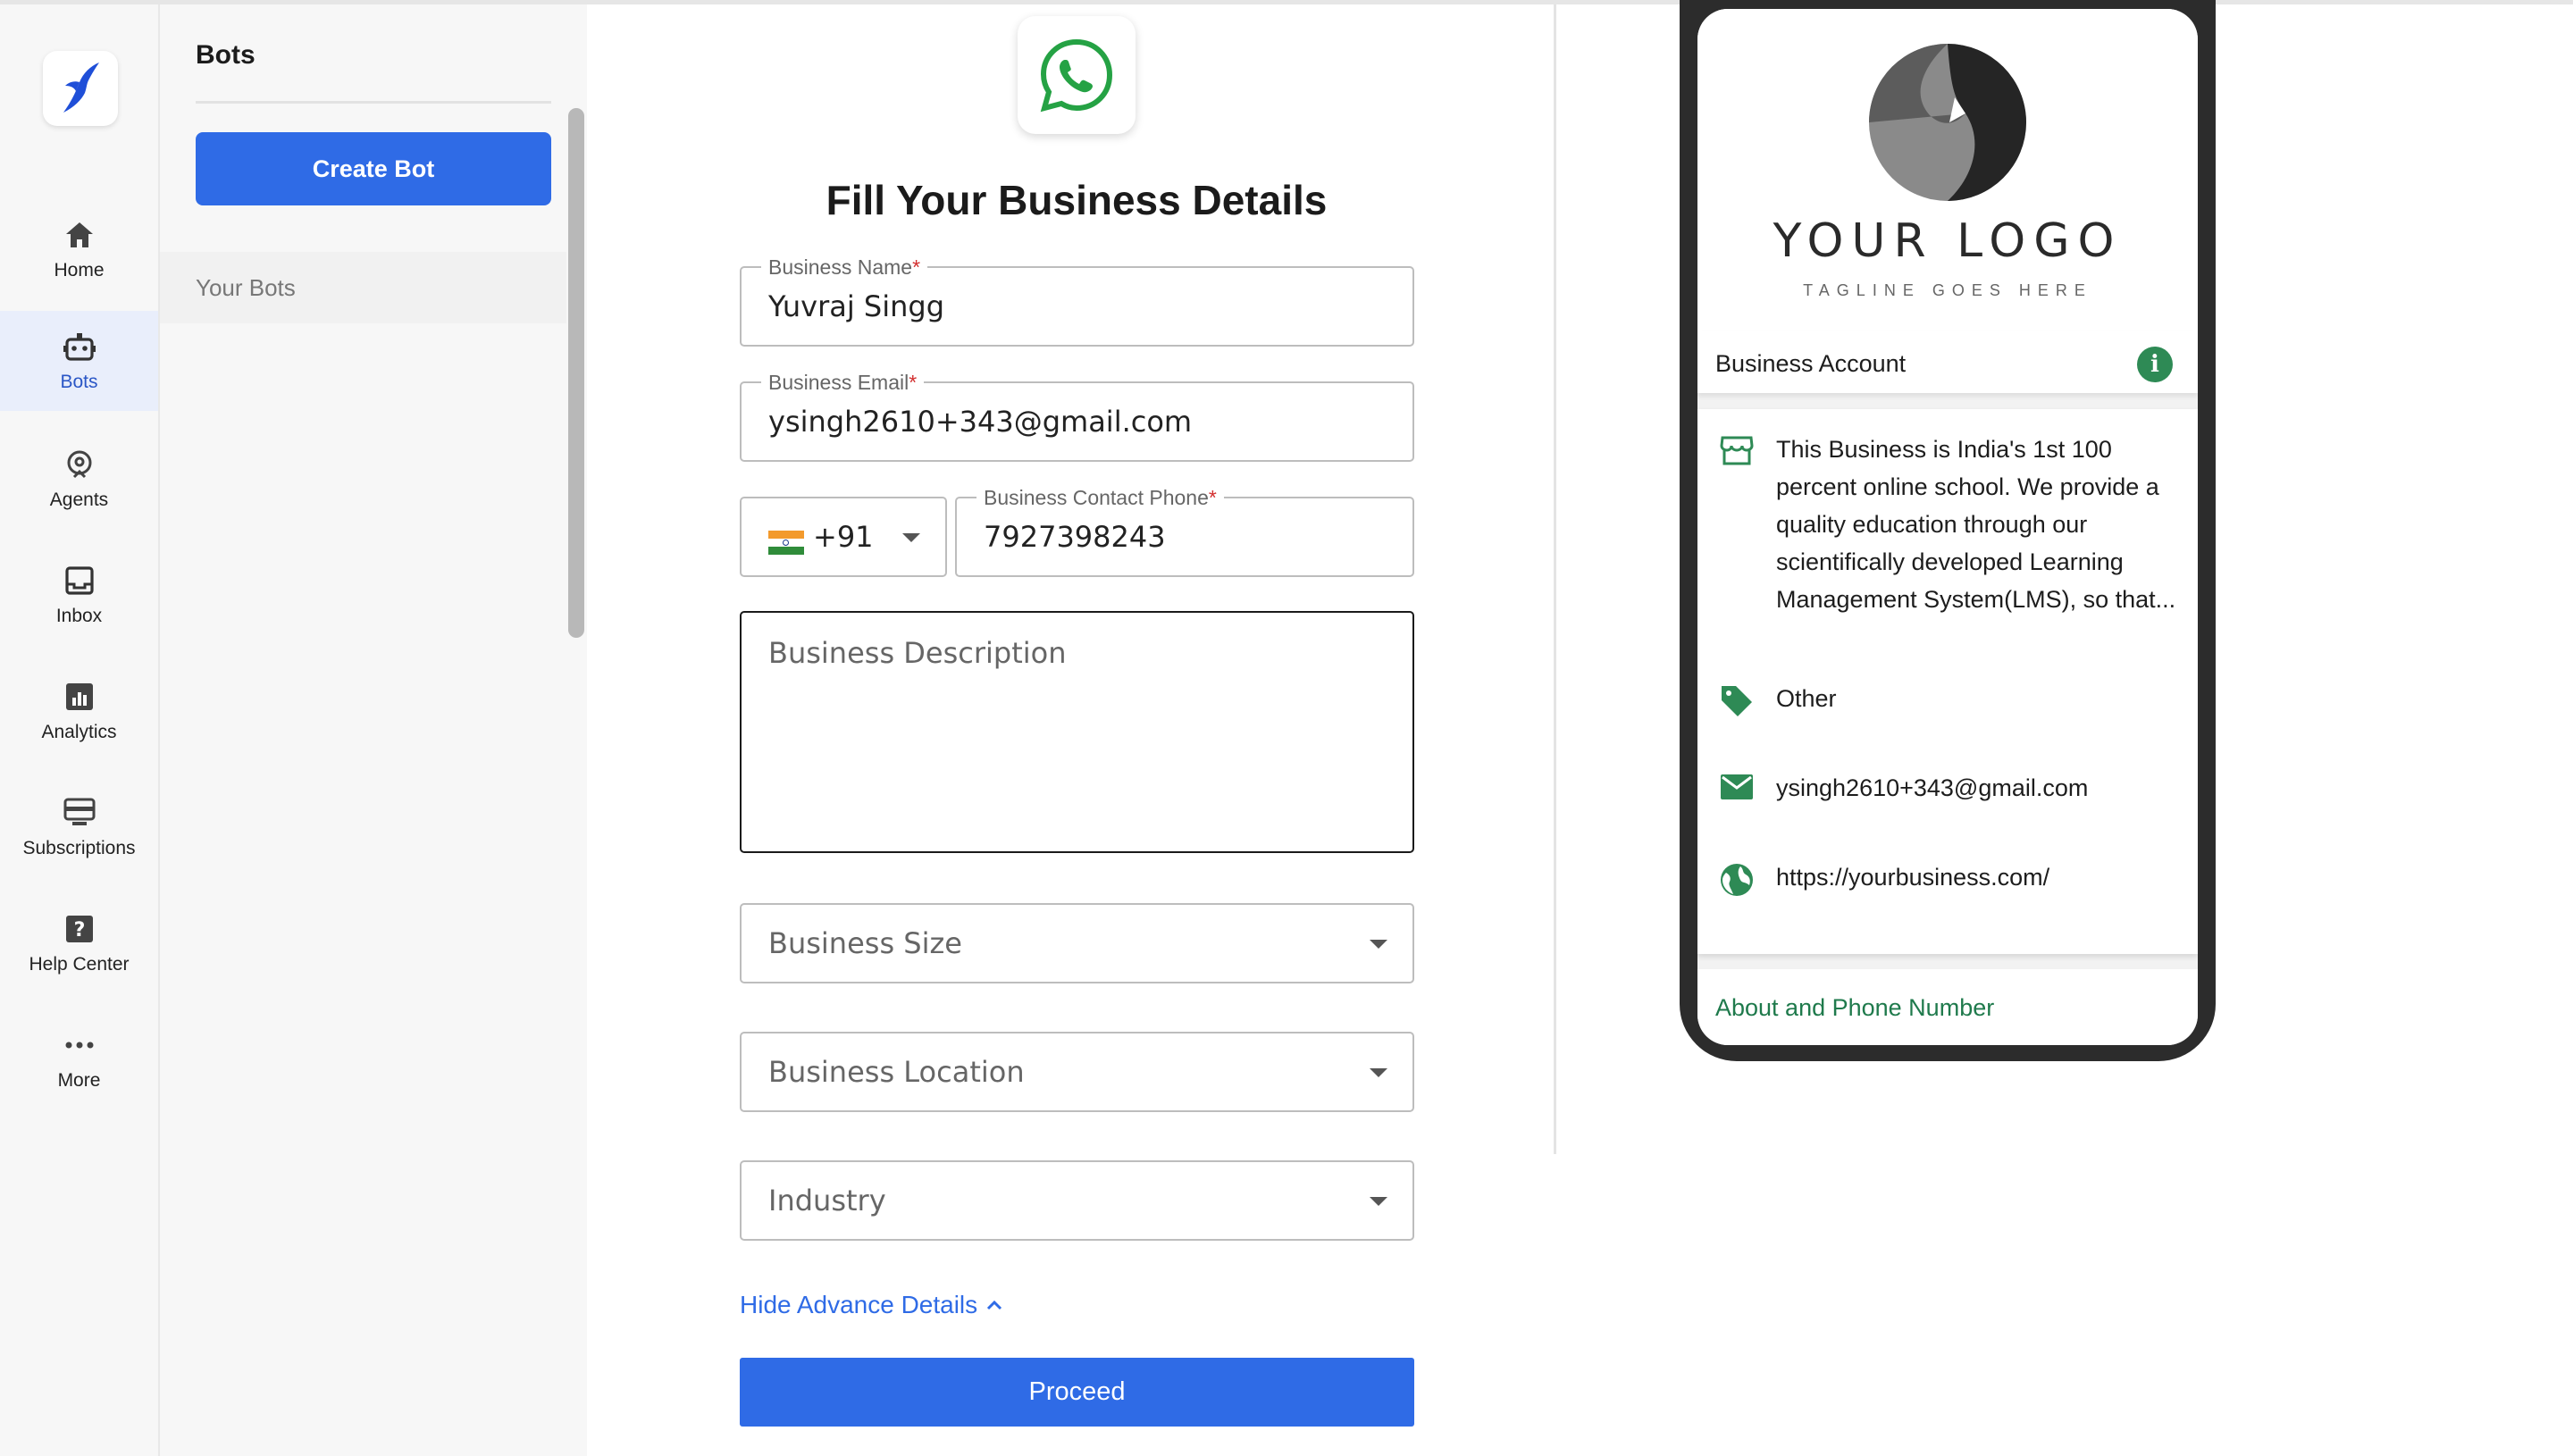 Image resolution: width=2573 pixels, height=1456 pixels. What do you see at coordinates (994, 1305) in the screenshot?
I see `chevron-up-icon` at bounding box center [994, 1305].